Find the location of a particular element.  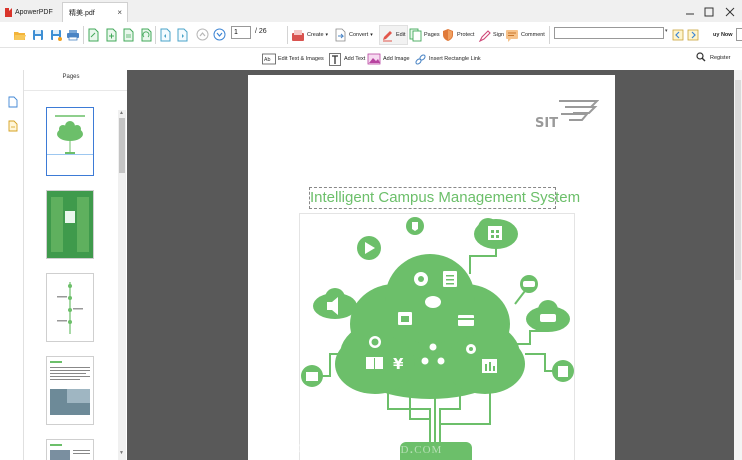

pages-icon is located at coordinates (415, 35).